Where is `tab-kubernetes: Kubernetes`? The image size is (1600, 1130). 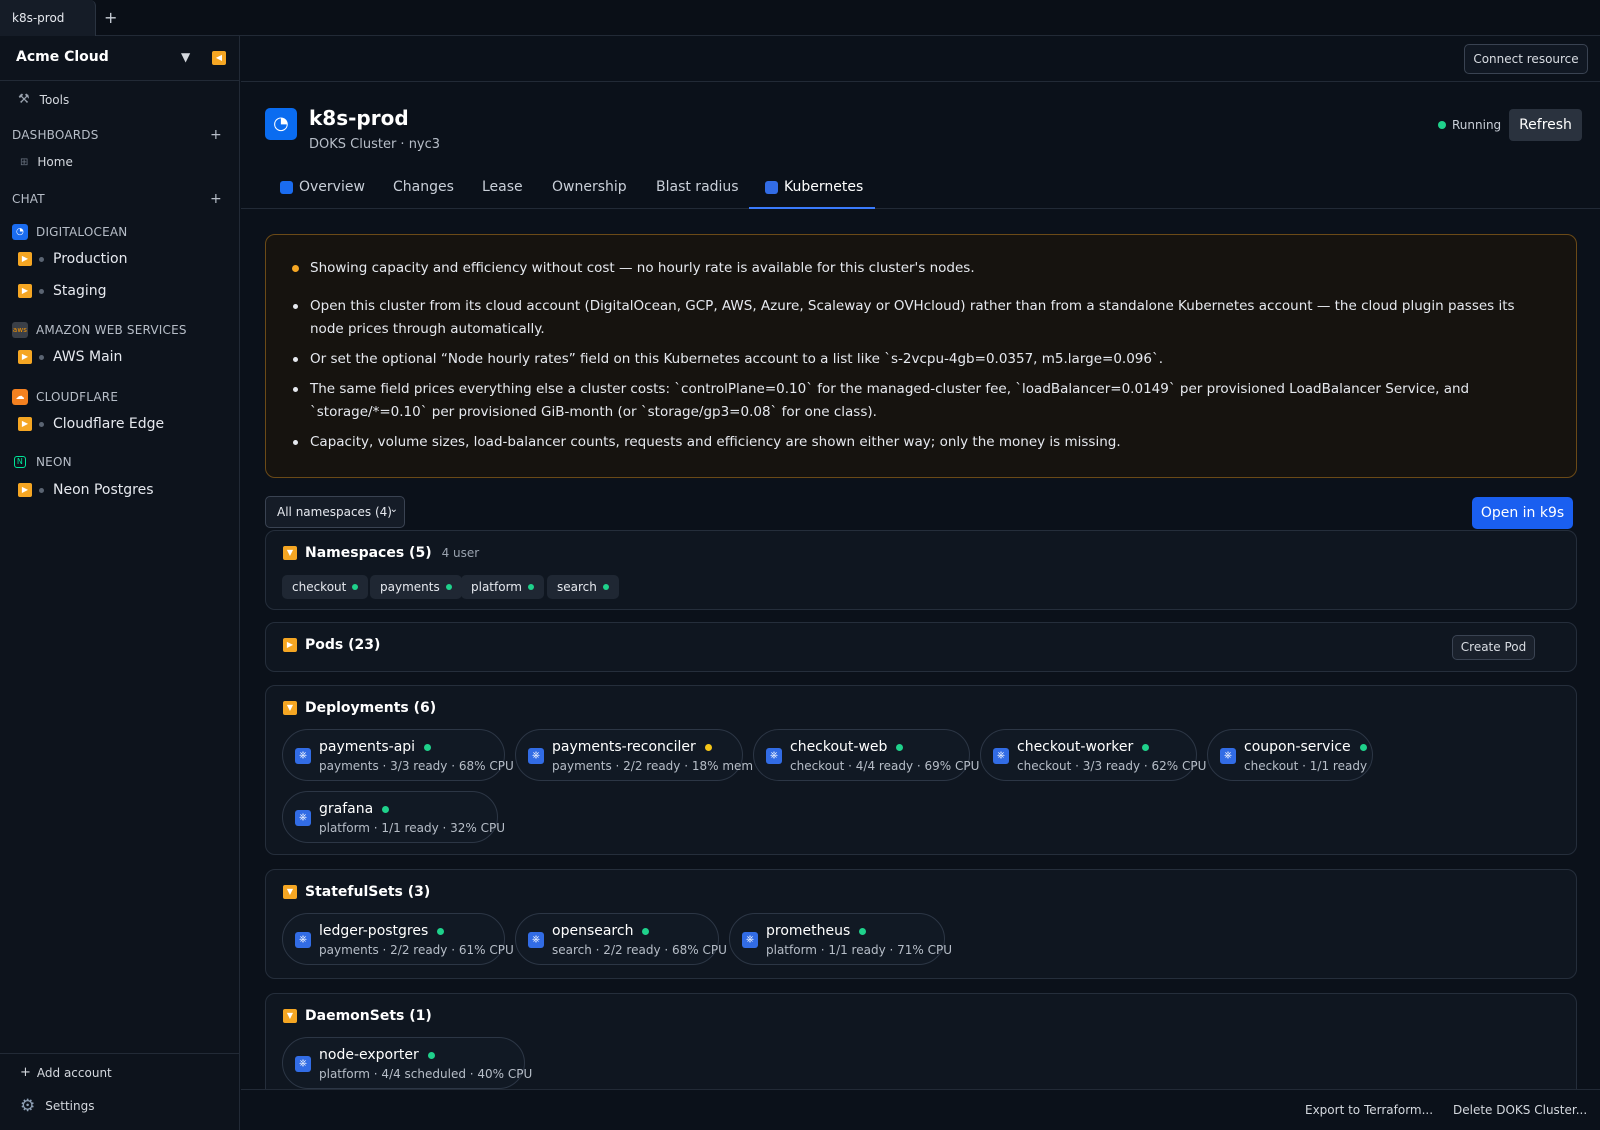 tab-kubernetes: Kubernetes is located at coordinates (814, 187).